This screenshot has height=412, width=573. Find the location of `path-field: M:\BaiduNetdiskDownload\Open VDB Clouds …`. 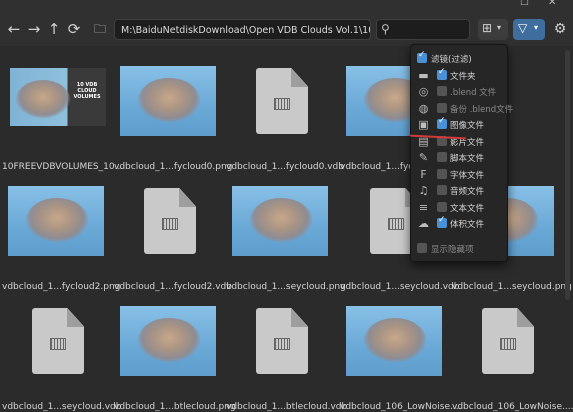

path-field: M:\BaiduNetdiskDownload\Open VDB Clouds … is located at coordinates (242, 29).